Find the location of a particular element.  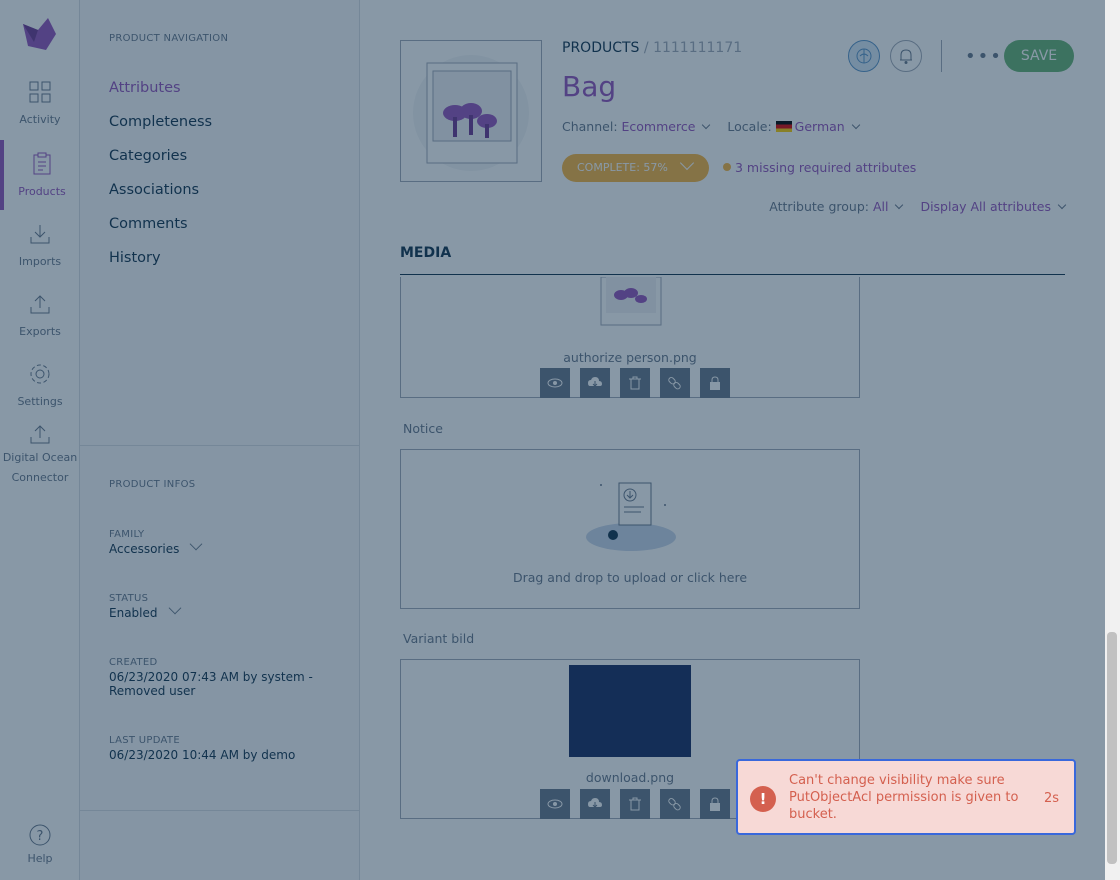

toast-countdown: 2s is located at coordinates (1052, 798).